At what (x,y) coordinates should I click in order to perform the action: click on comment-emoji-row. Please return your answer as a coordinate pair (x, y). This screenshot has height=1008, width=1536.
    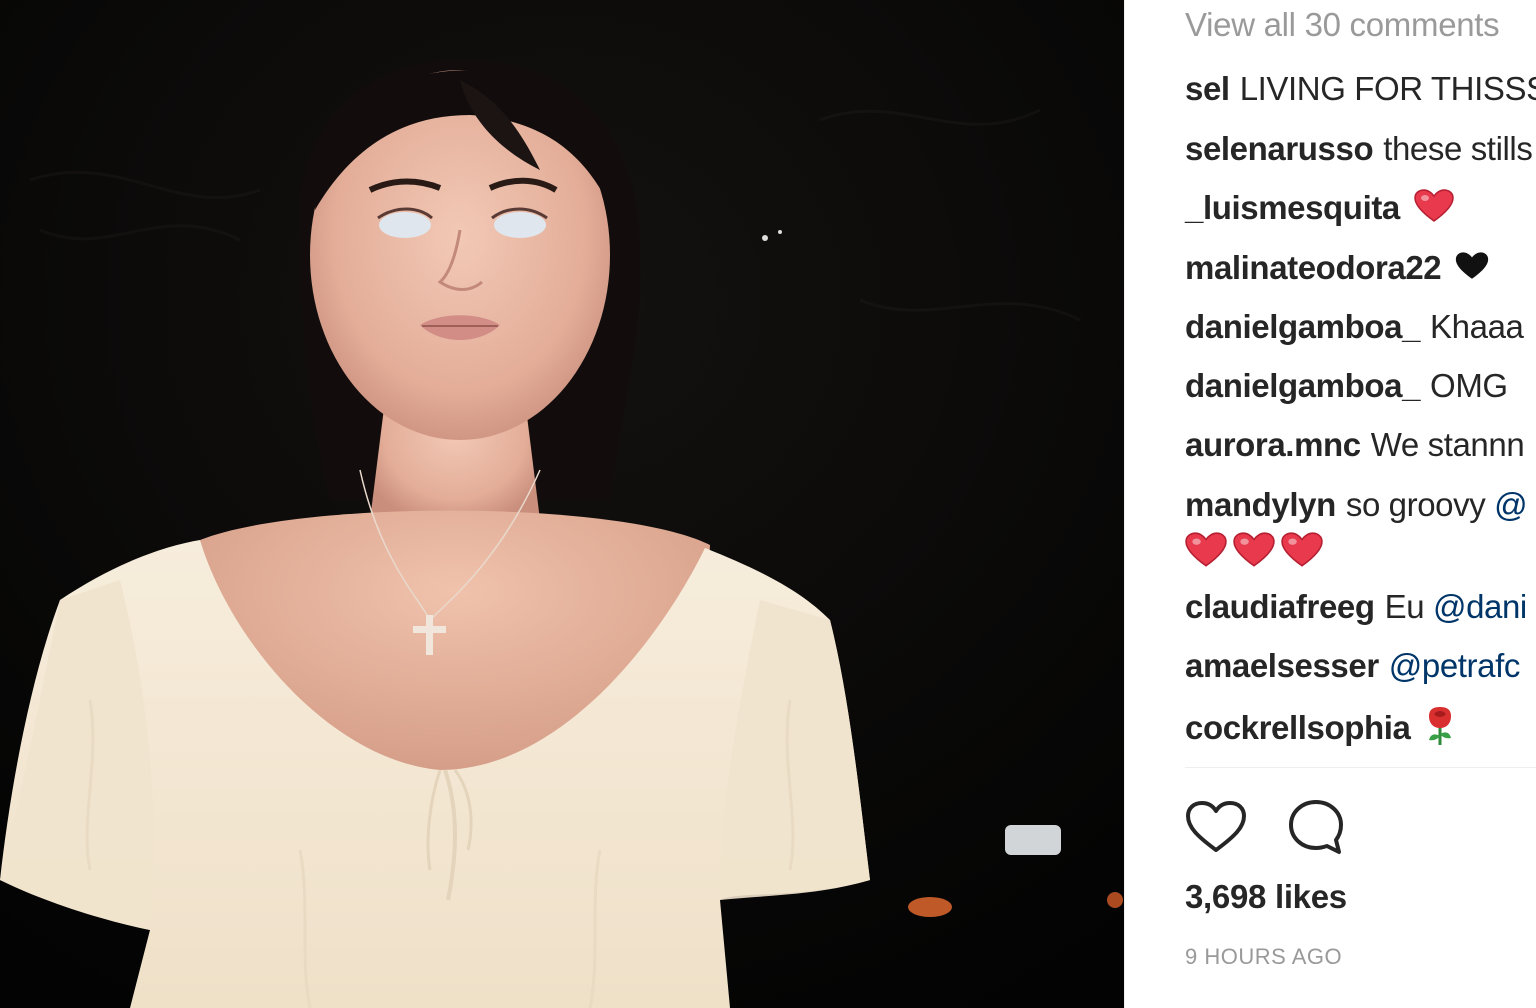
    Looking at the image, I should click on (1254, 550).